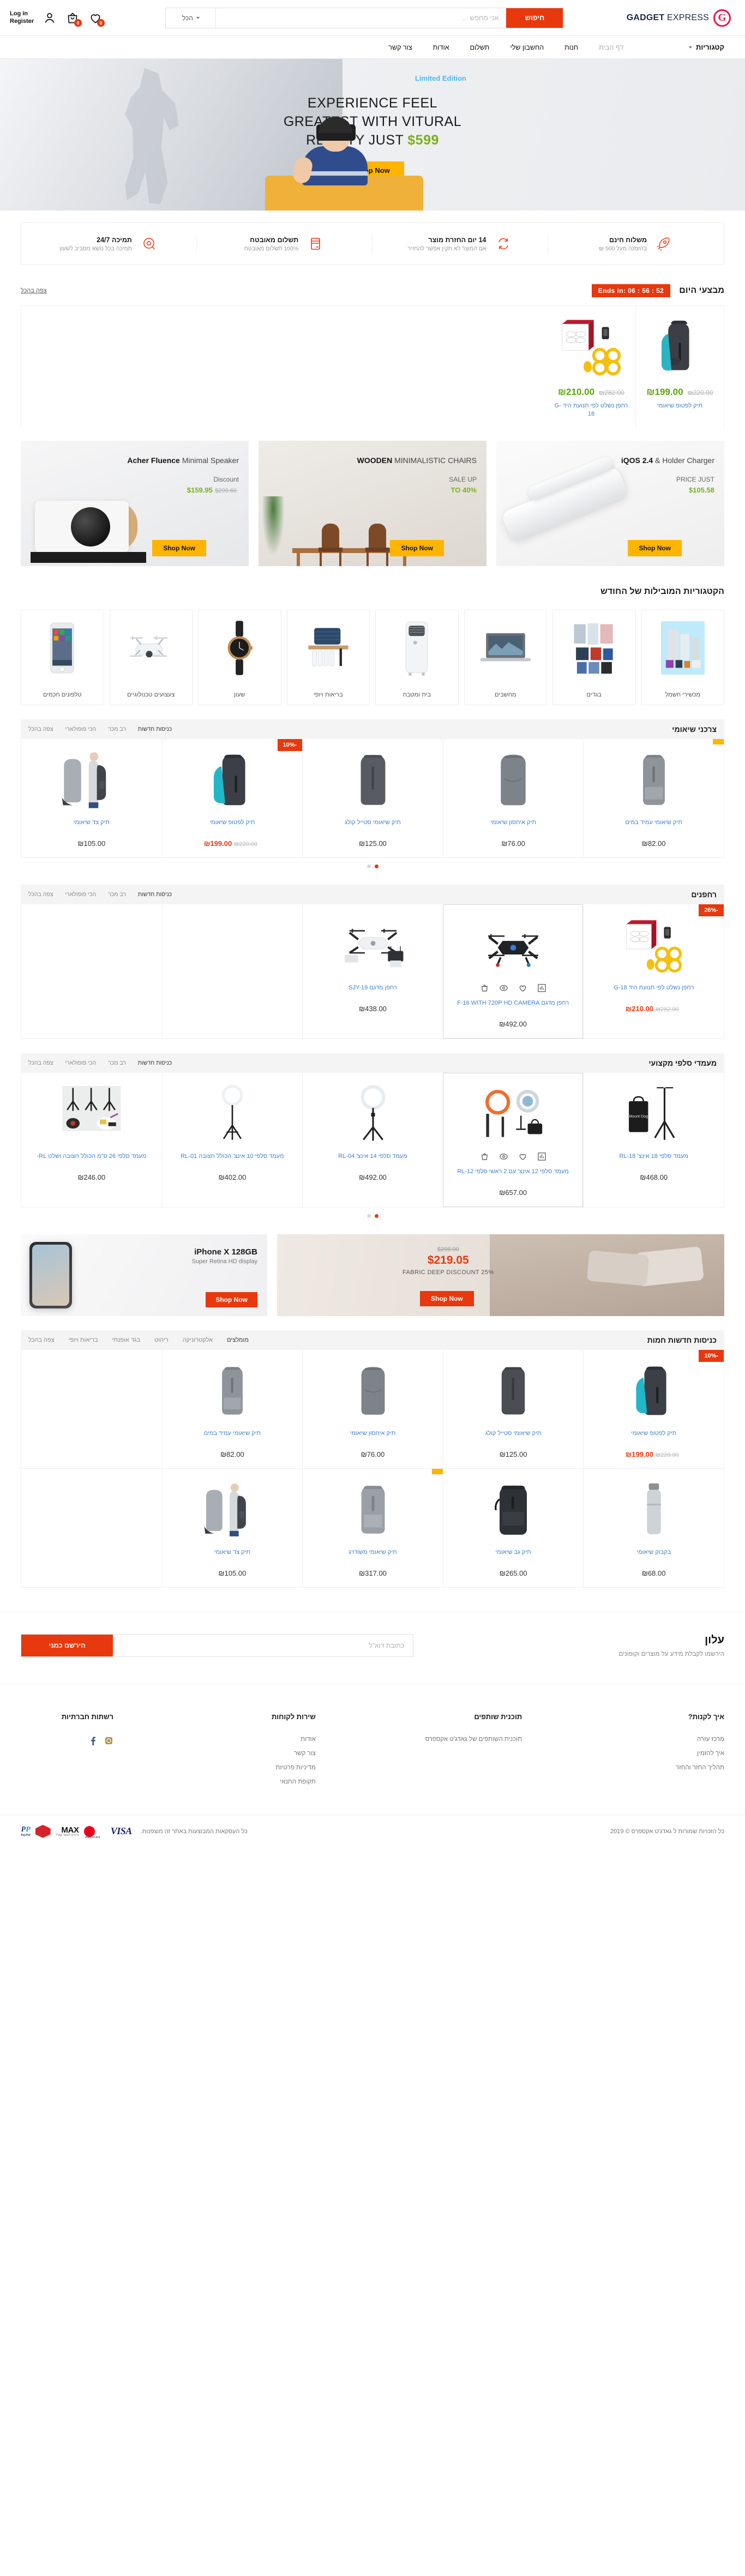  Describe the element at coordinates (417, 657) in the screenshot. I see `category-tile-home-kitchen: בית ומטבח` at that location.